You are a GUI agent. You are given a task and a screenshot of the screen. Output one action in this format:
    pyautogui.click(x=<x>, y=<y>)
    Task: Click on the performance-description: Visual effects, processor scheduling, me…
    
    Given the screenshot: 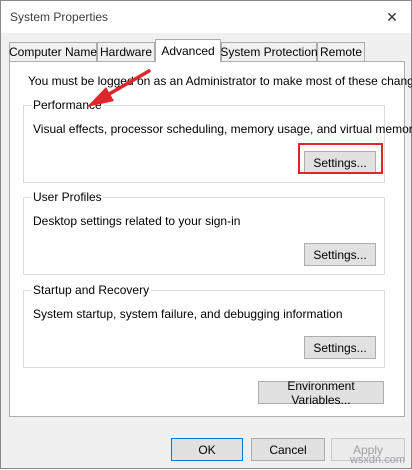 What is the action you would take?
    pyautogui.click(x=222, y=129)
    